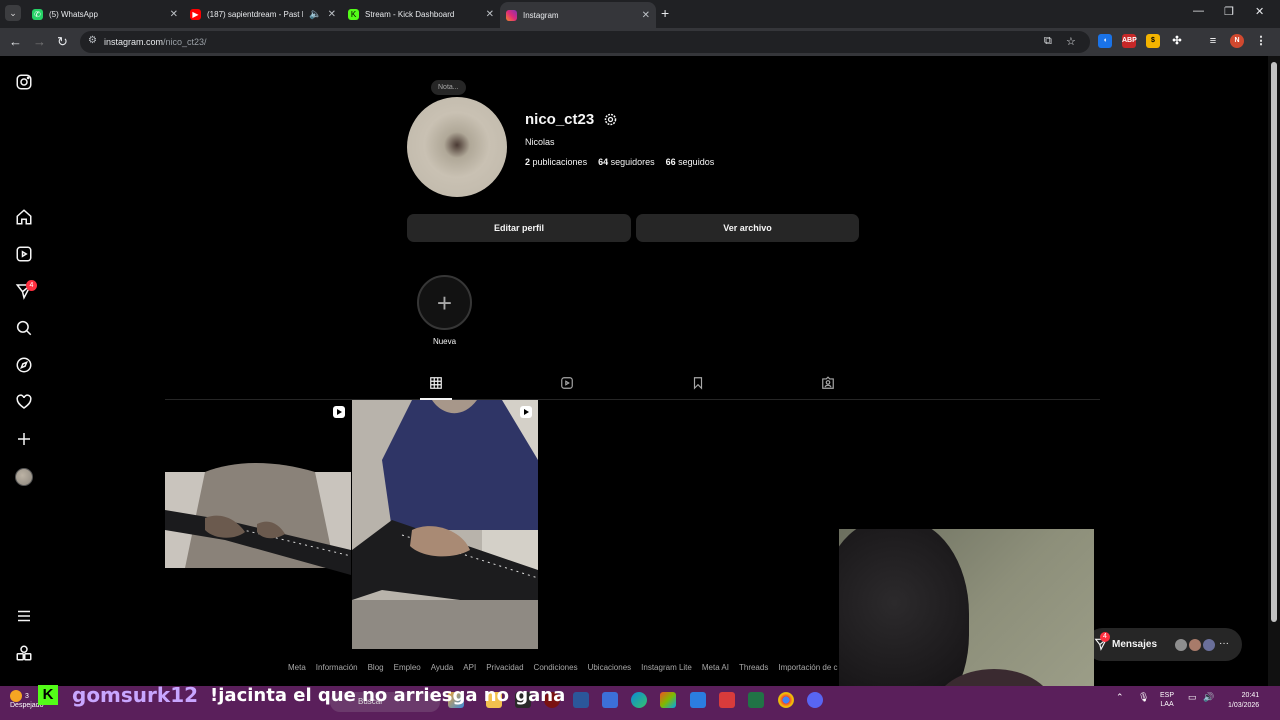 The image size is (1280, 720). What do you see at coordinates (24, 653) in the screenshot?
I see `also-from-meta-icon` at bounding box center [24, 653].